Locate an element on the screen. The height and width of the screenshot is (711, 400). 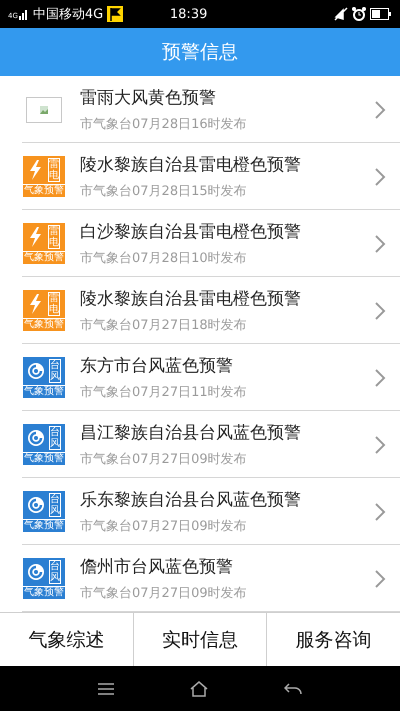
alert-title: 东方市台风蓝色预警 is located at coordinates (157, 366).